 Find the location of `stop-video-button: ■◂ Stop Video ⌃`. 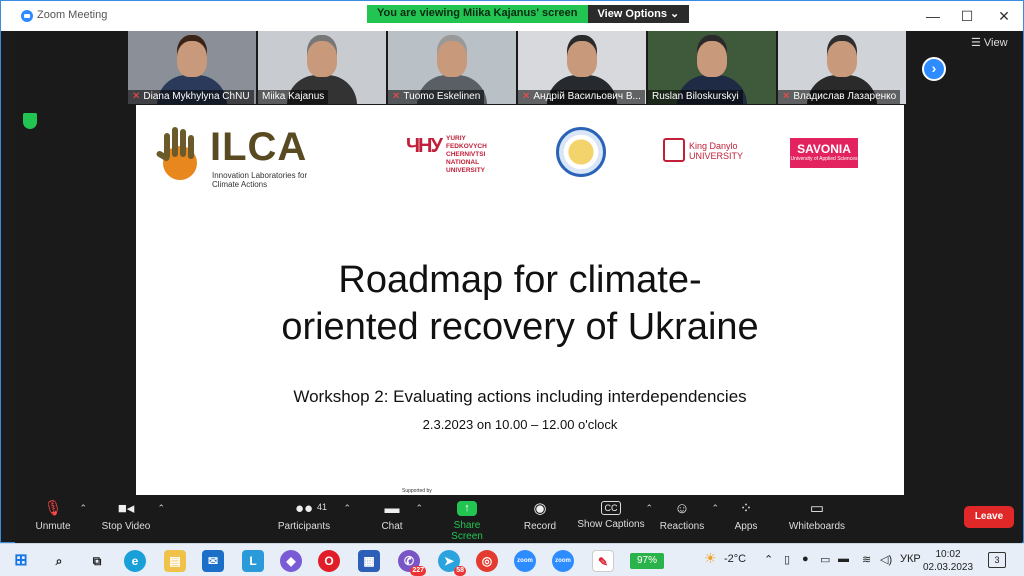

stop-video-button: ■◂ Stop Video ⌃ is located at coordinates (133, 517).